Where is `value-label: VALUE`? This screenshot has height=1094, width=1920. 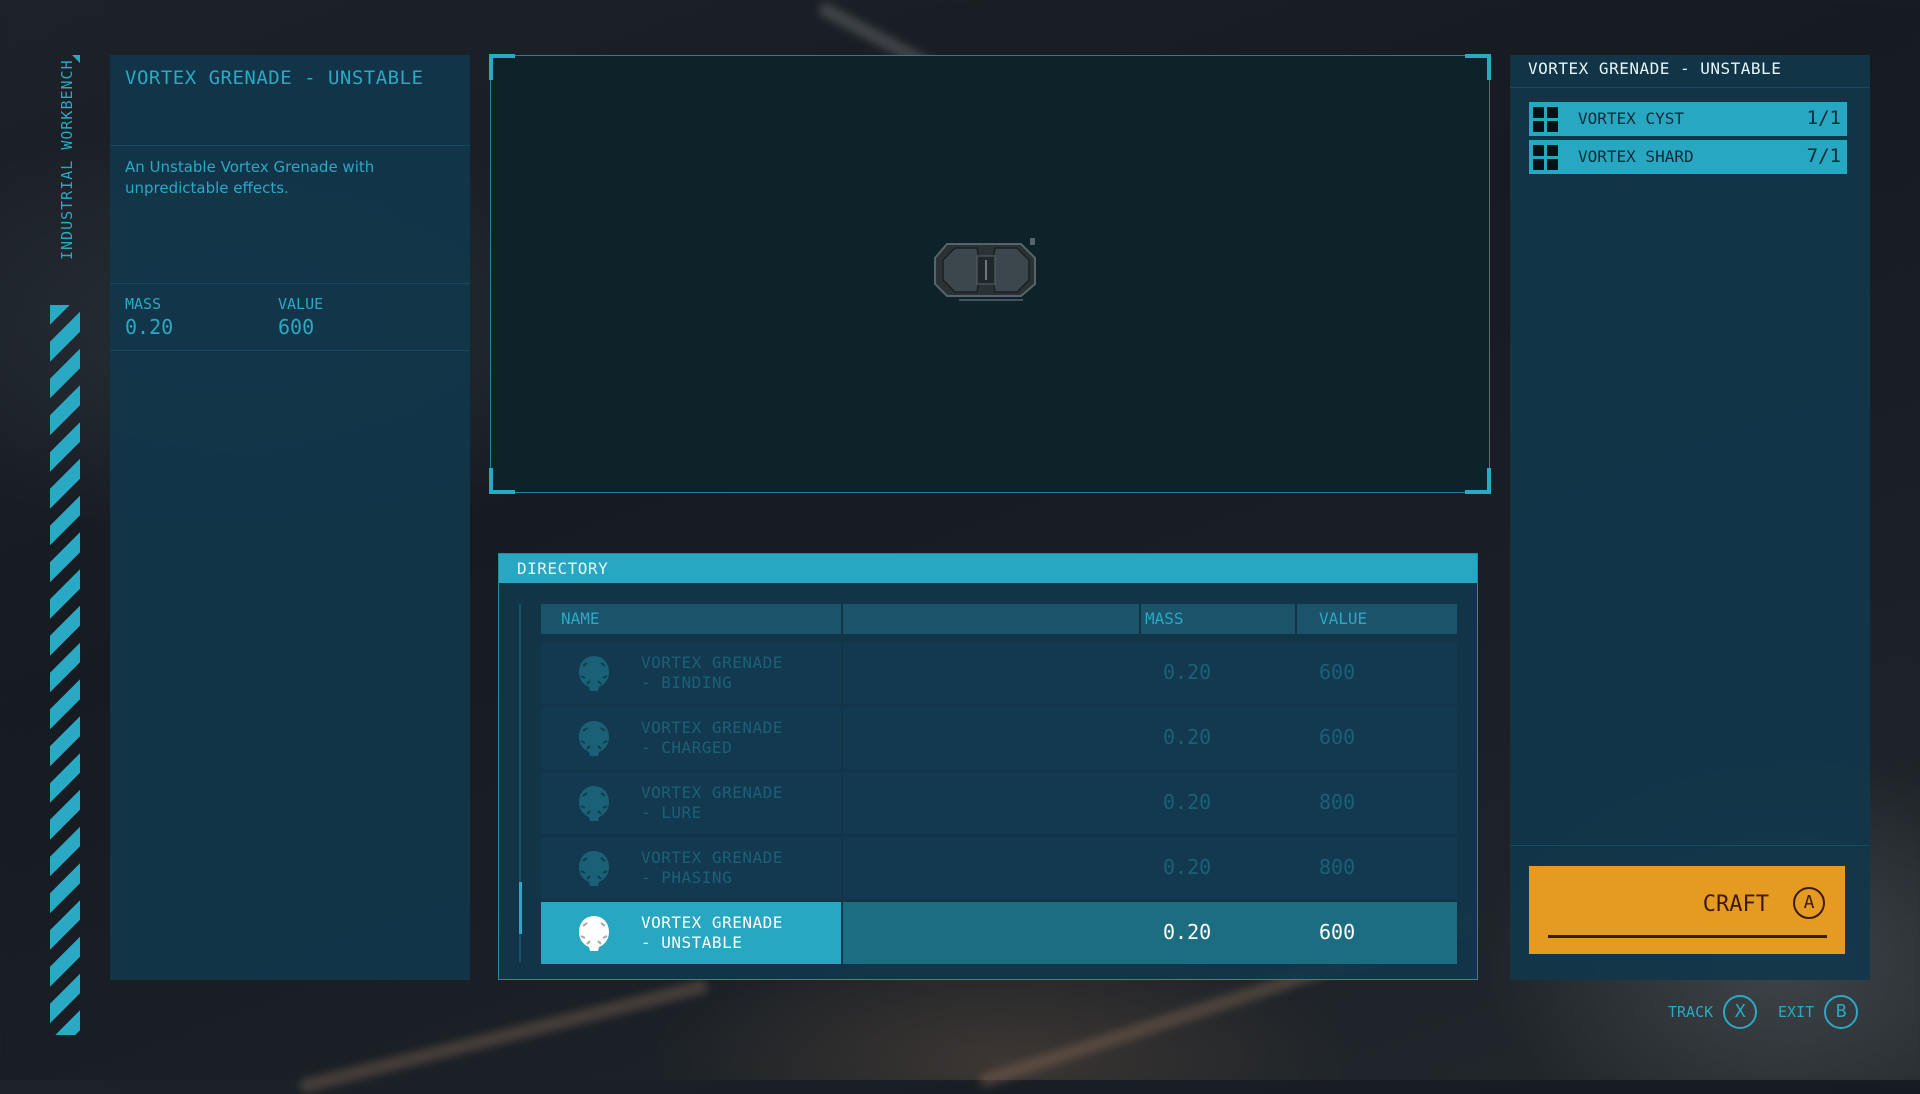 value-label: VALUE is located at coordinates (301, 304).